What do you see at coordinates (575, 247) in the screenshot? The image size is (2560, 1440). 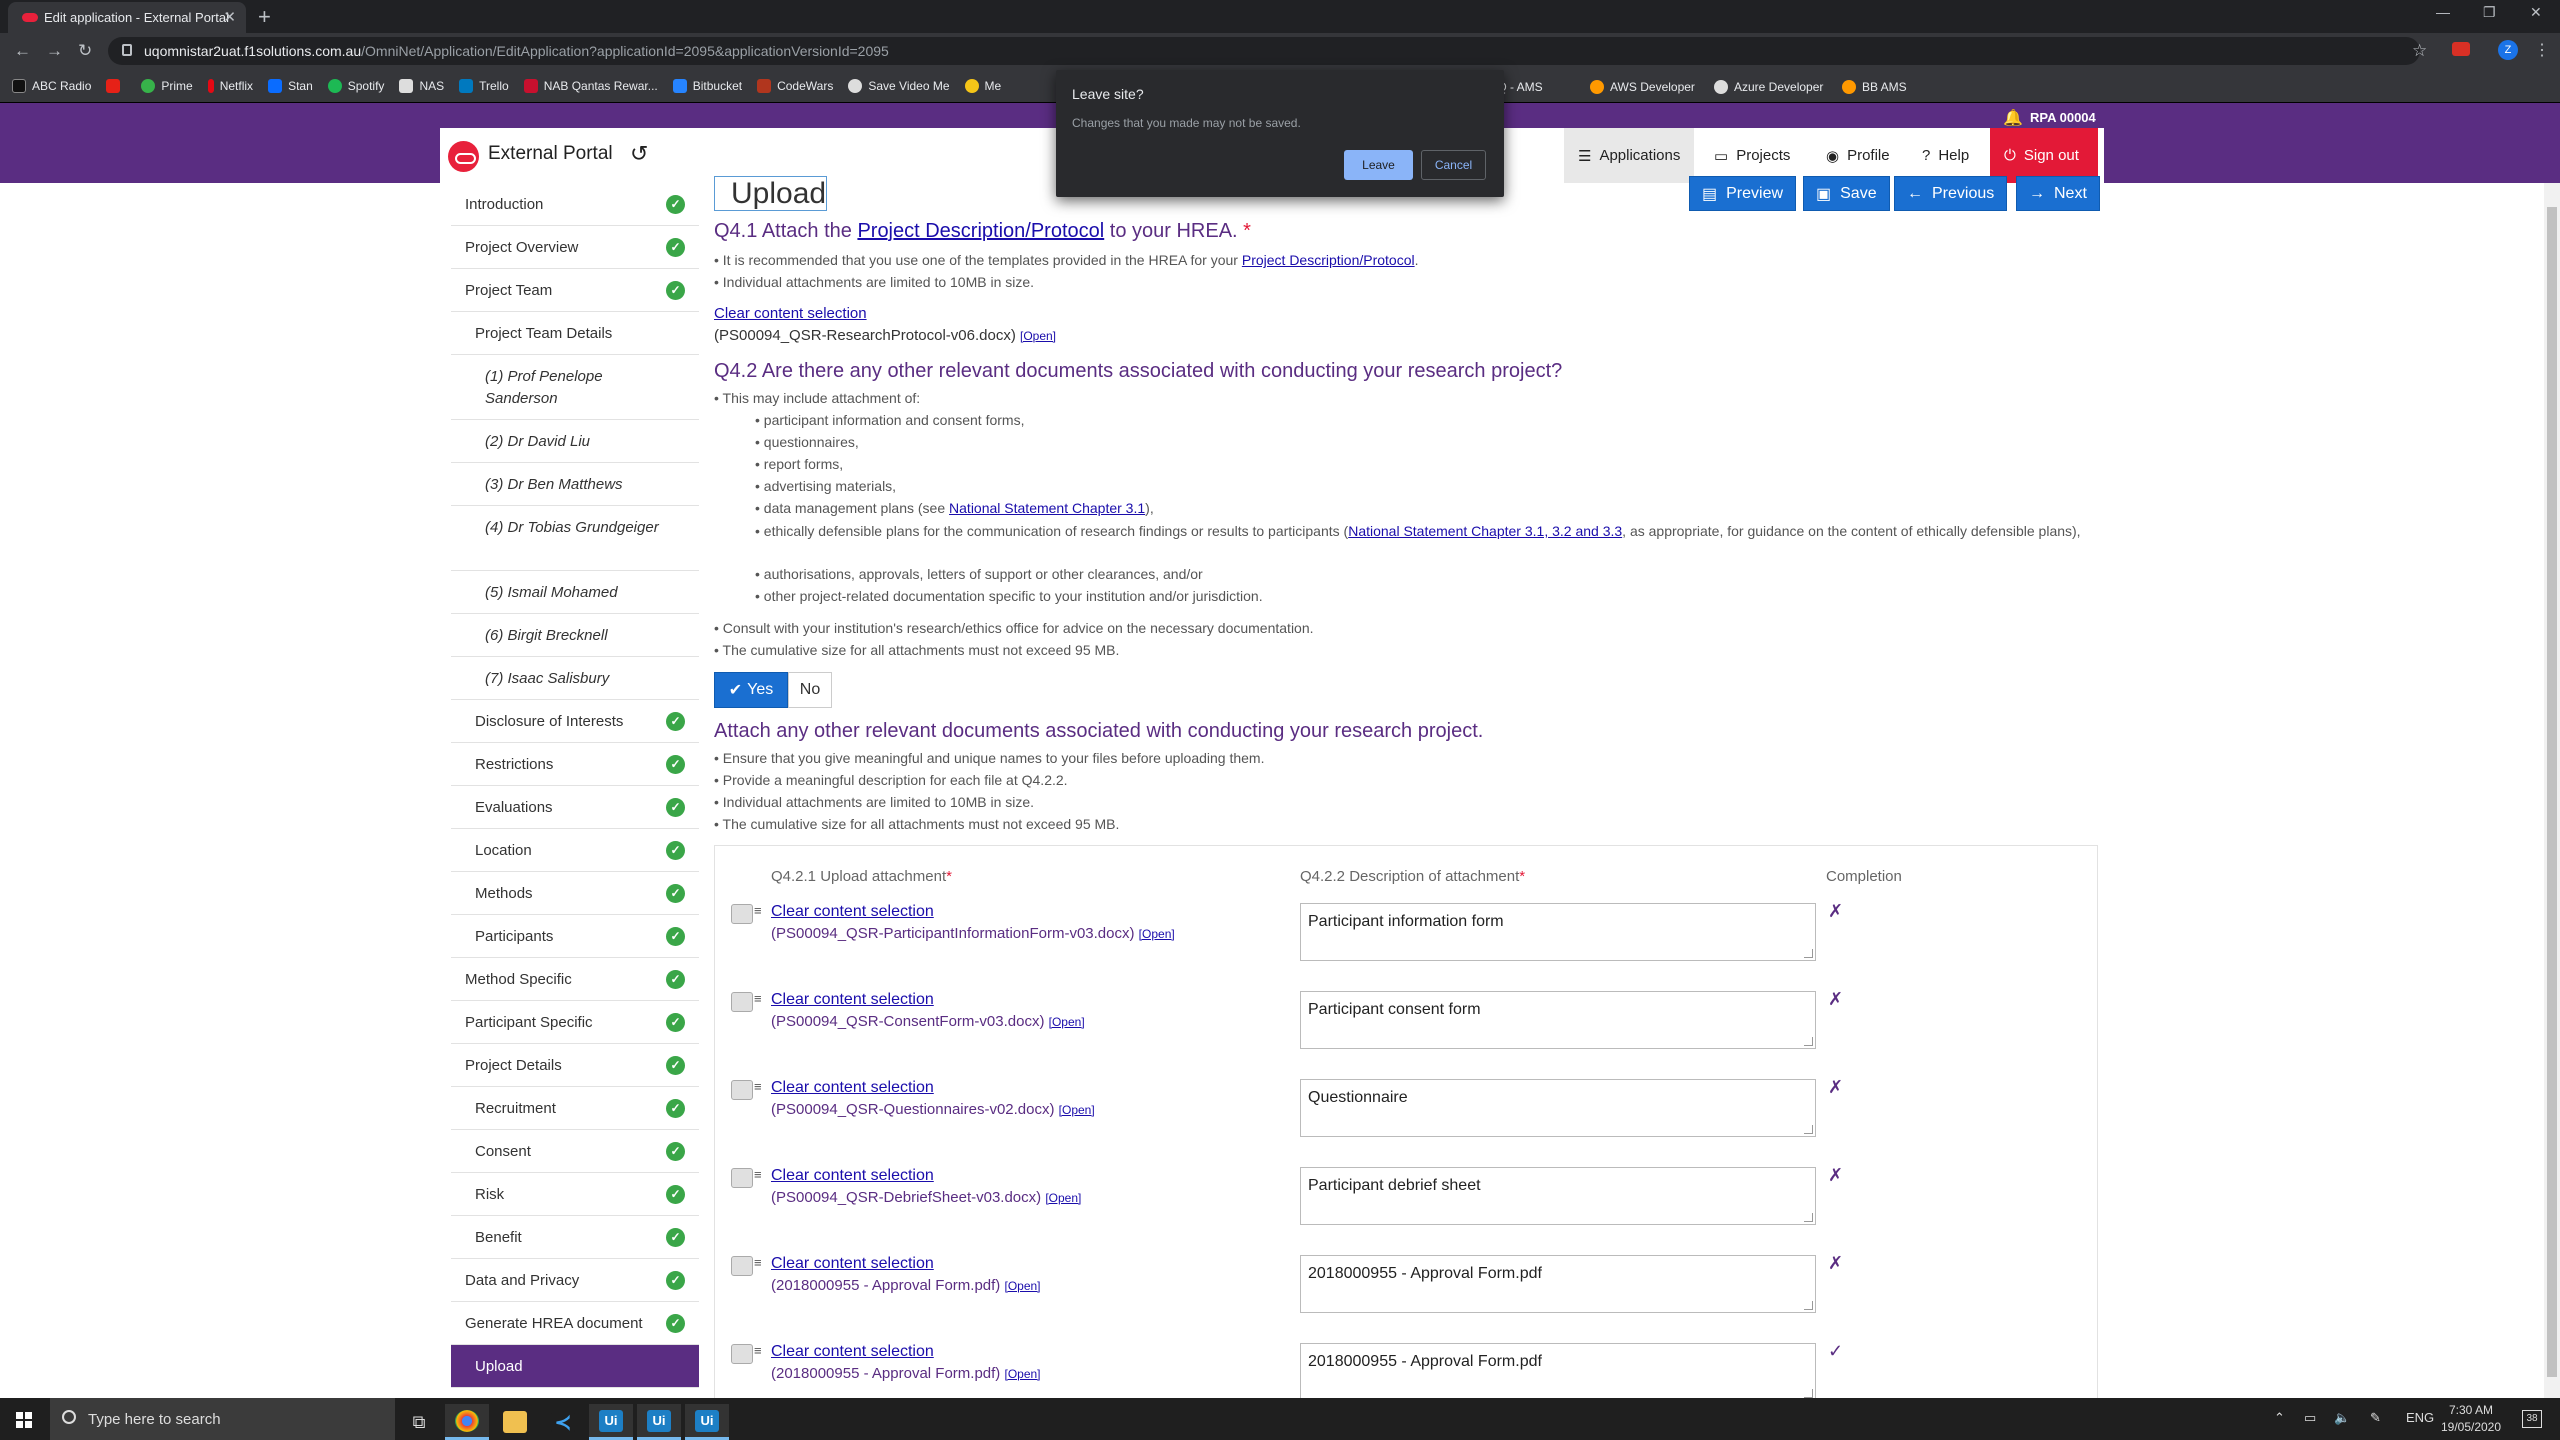 I see `sidebar-item: Project Overview ✓` at bounding box center [575, 247].